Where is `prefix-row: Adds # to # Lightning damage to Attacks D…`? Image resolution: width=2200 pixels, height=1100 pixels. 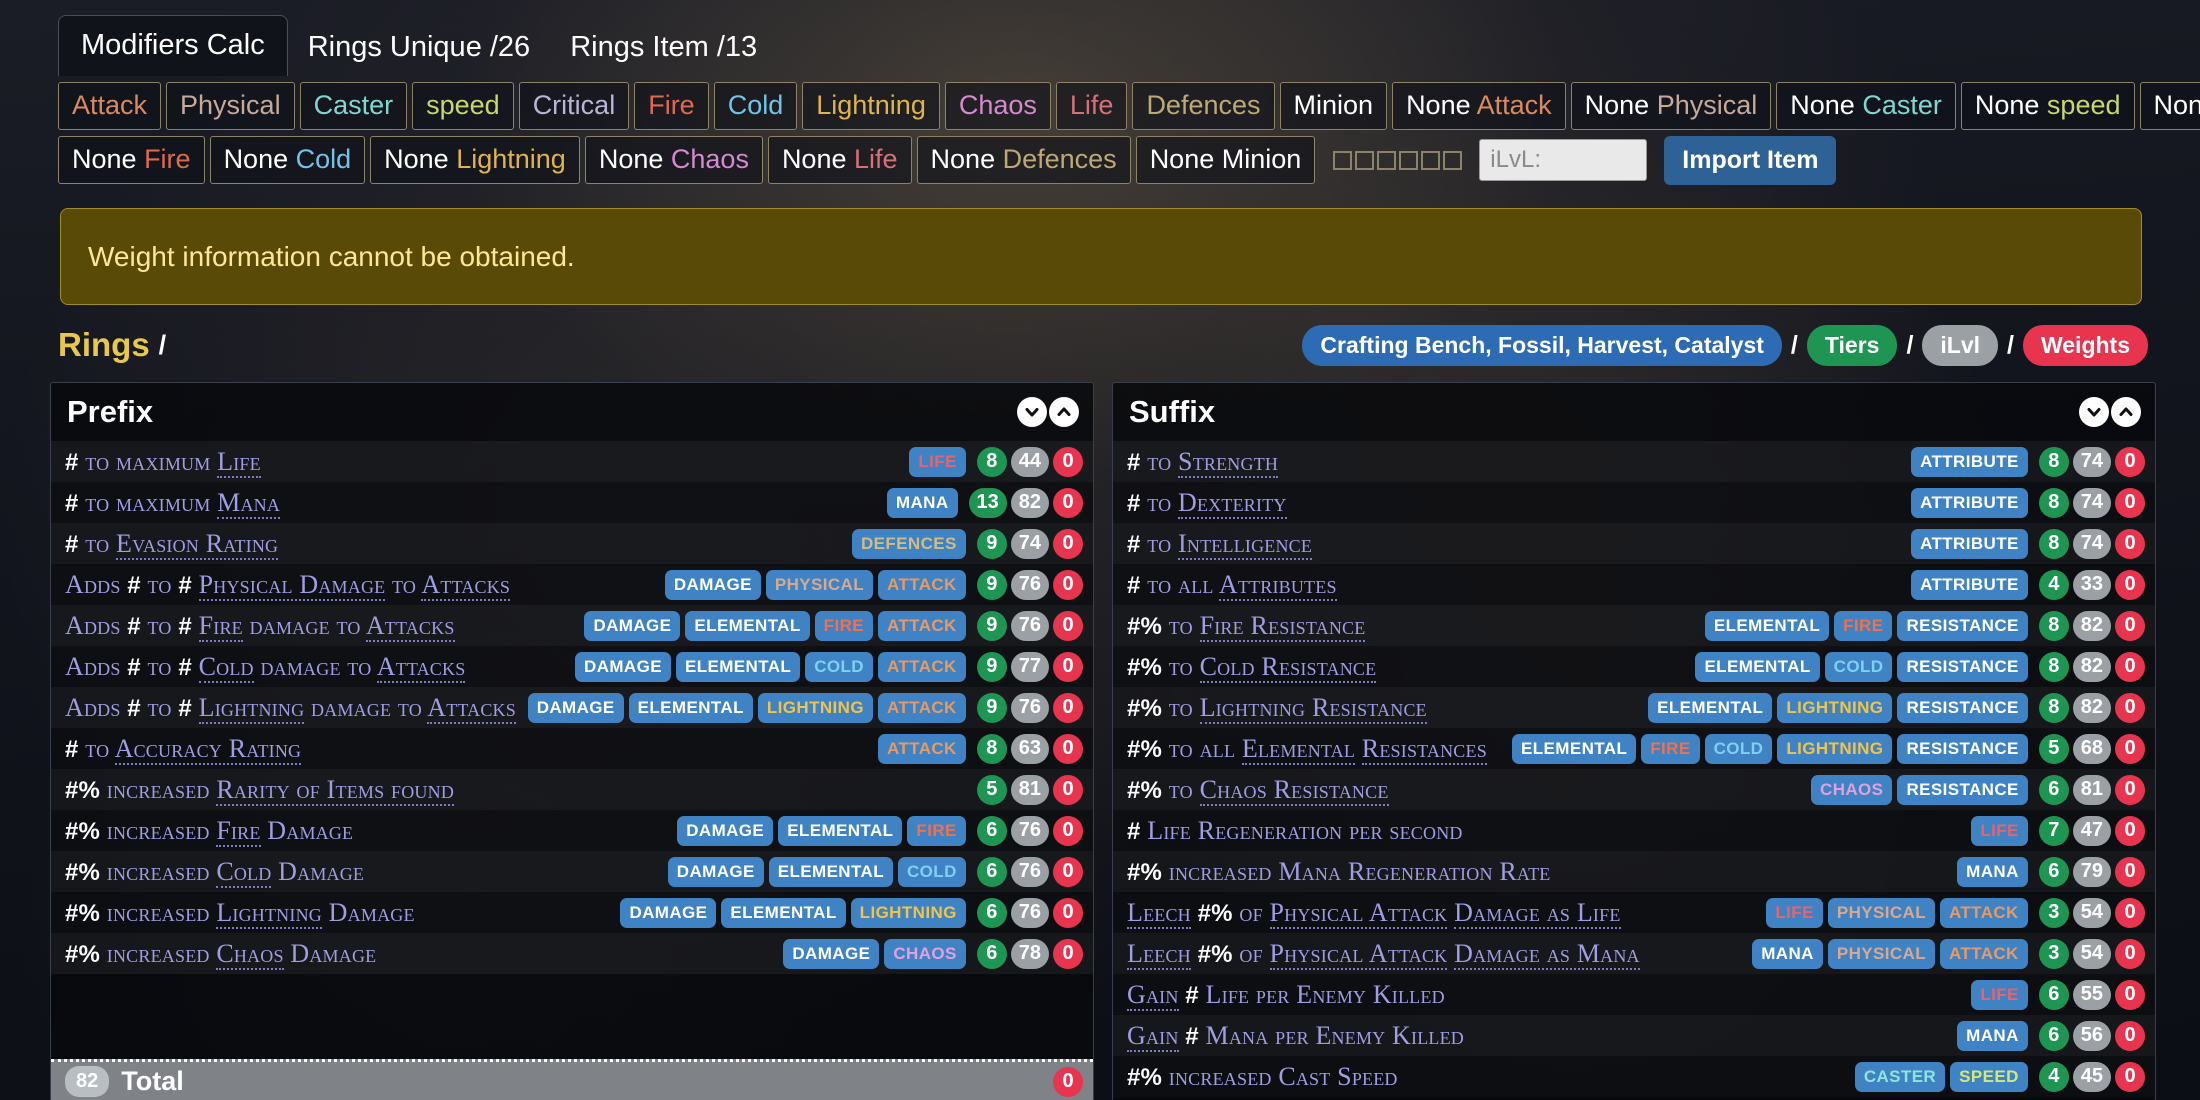
prefix-row: Adds # to # Lightning damage to Attacks D… is located at coordinates (572, 707).